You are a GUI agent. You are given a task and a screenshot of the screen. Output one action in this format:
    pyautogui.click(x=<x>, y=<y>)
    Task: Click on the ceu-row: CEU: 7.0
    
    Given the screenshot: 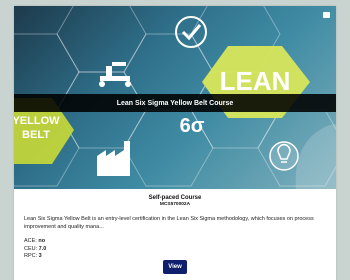 What is the action you would take?
    pyautogui.click(x=175, y=250)
    